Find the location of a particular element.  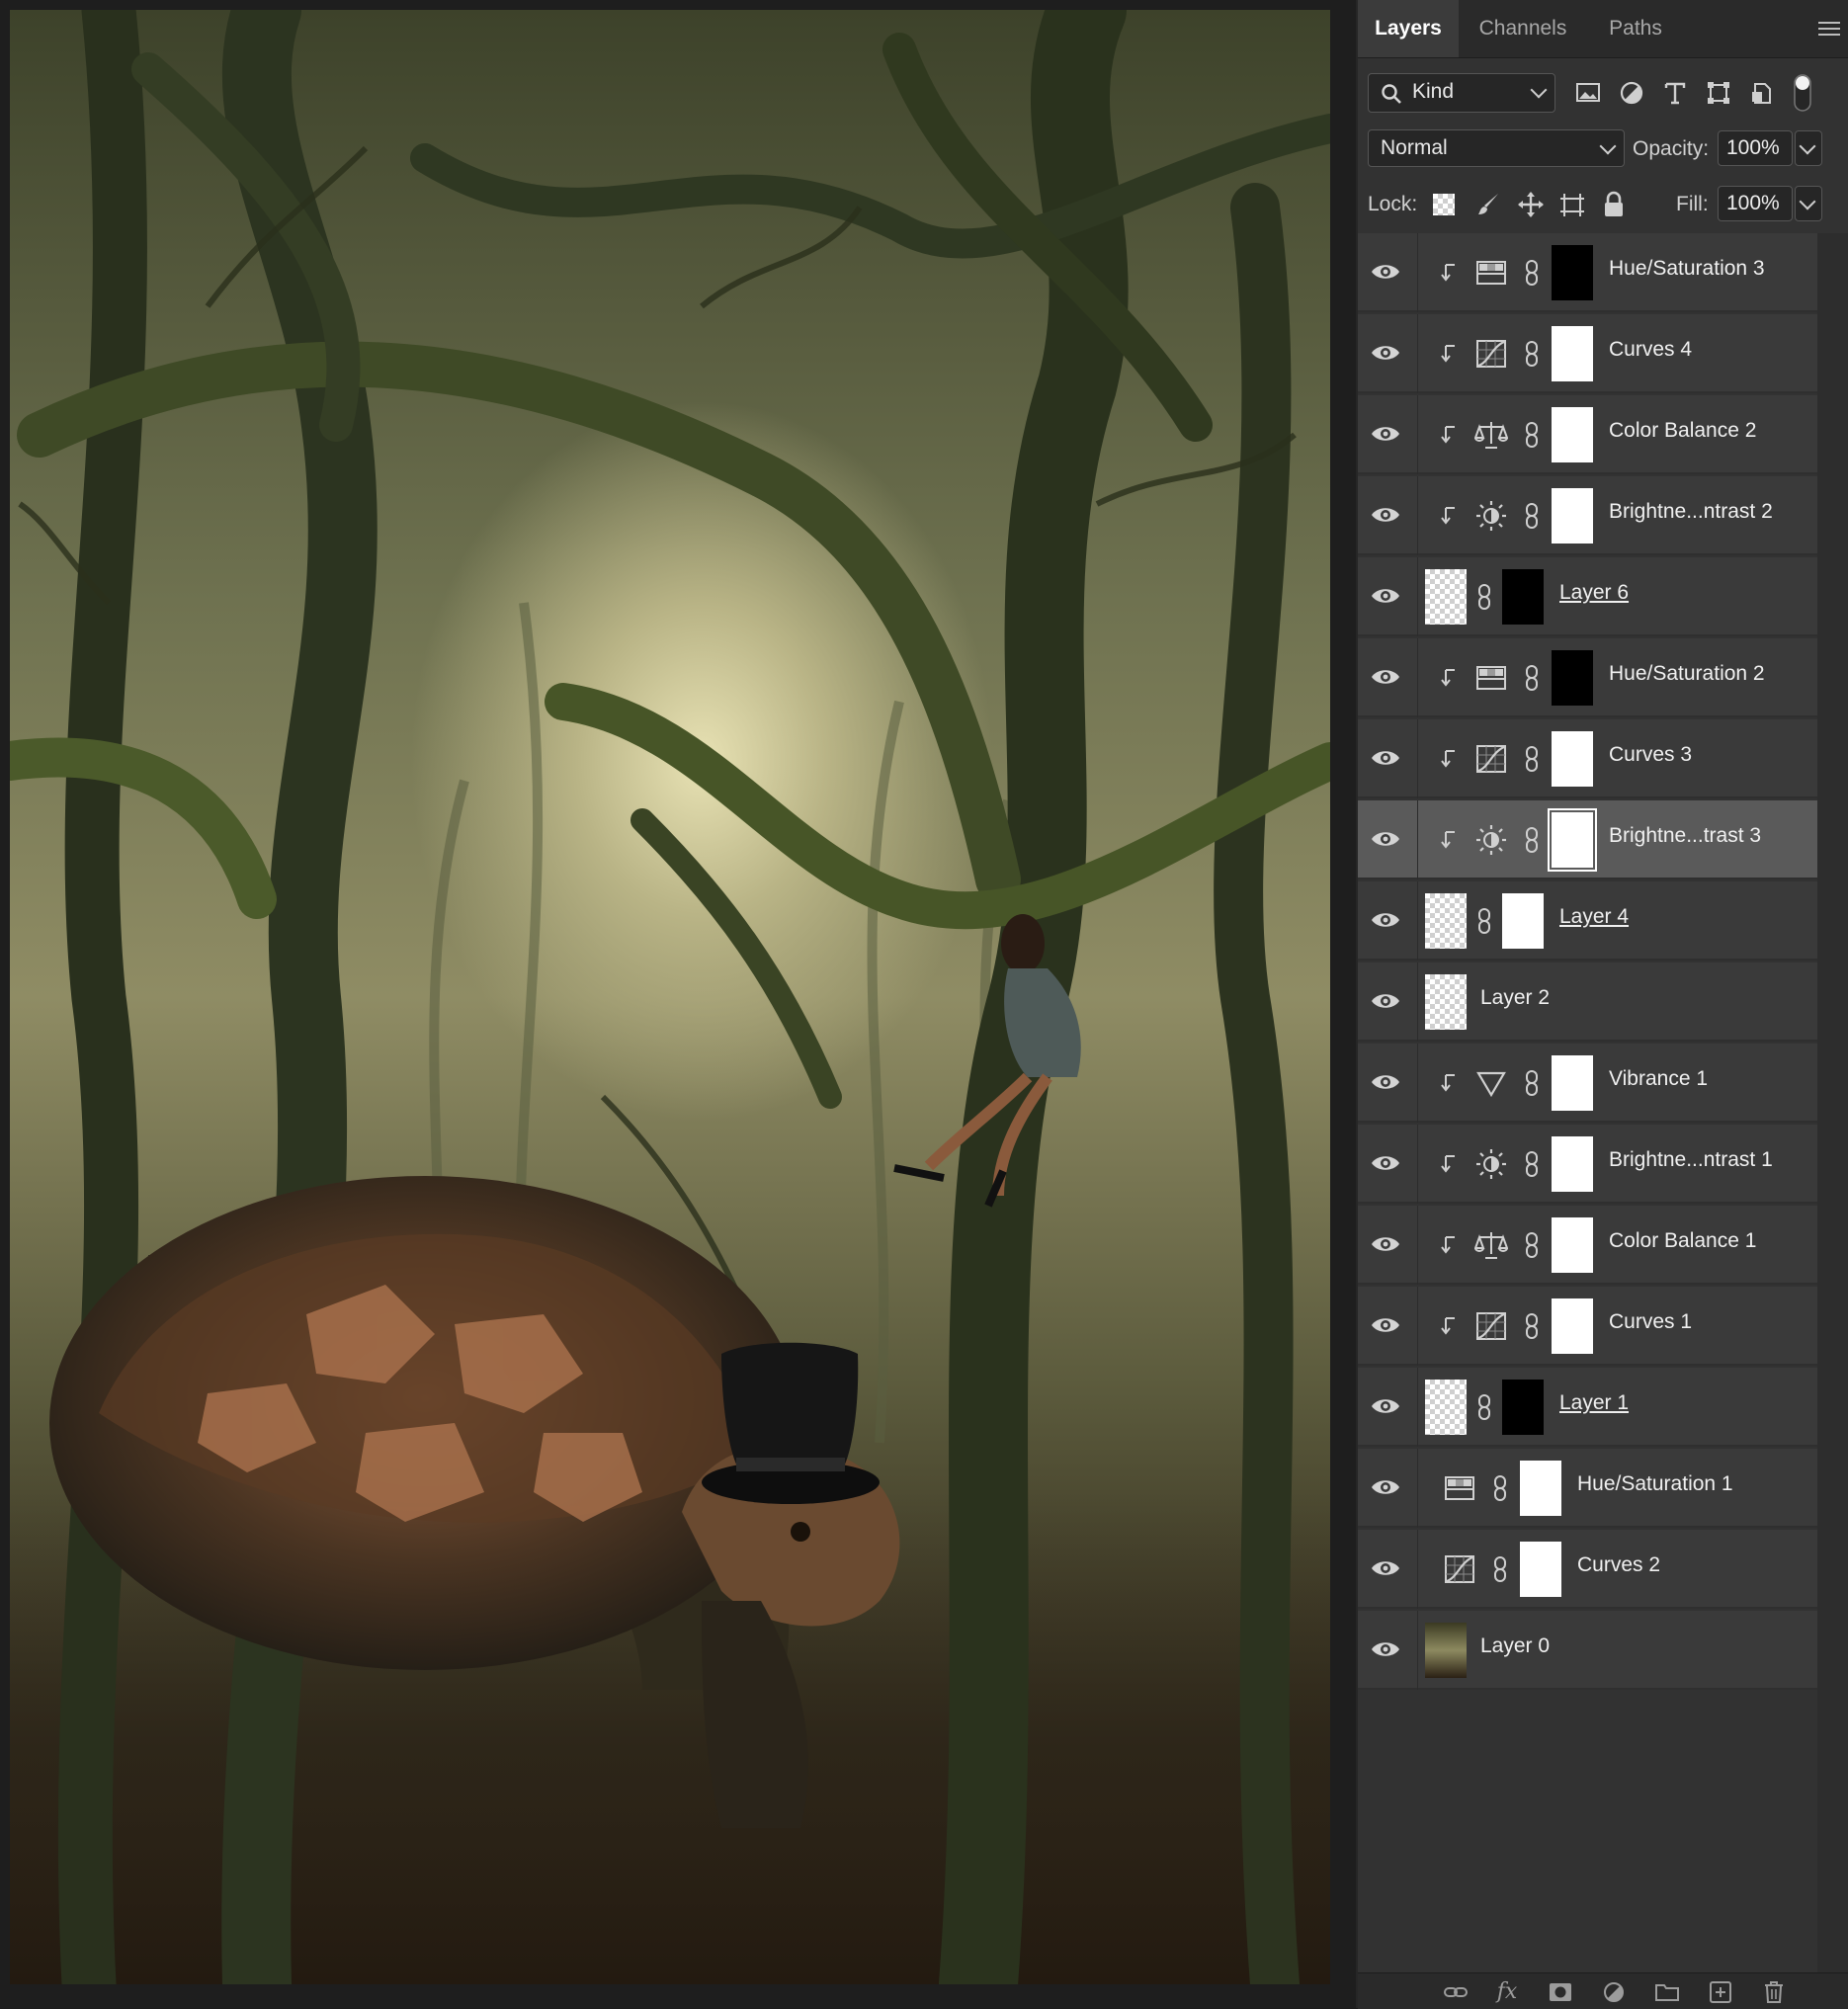

layer-row: Hue/Saturation 1 is located at coordinates (1587, 1488).